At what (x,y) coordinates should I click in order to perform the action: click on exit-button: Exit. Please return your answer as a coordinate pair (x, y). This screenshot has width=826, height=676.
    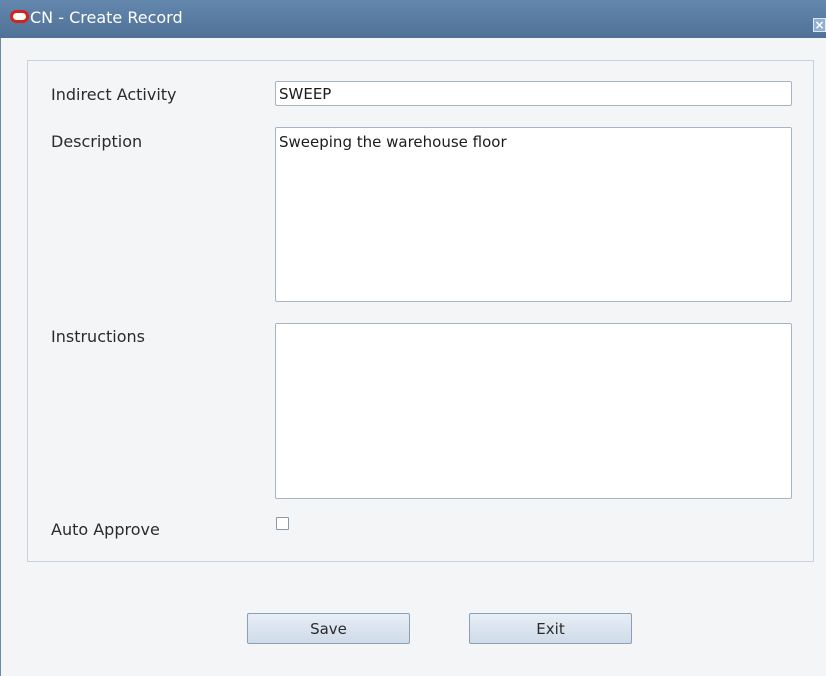
    Looking at the image, I should click on (550, 628).